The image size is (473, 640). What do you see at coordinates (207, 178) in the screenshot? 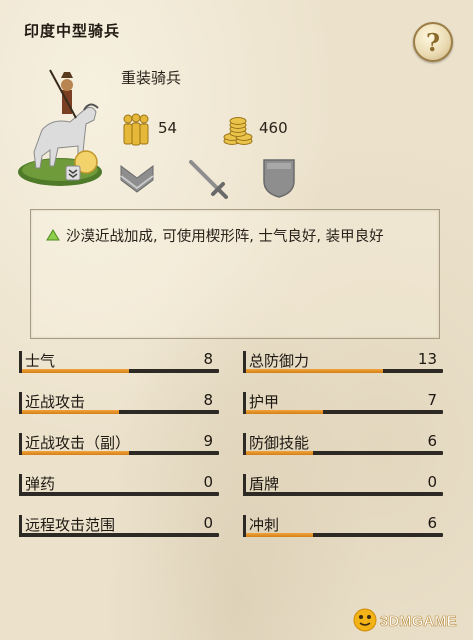
I see `sword-icon` at bounding box center [207, 178].